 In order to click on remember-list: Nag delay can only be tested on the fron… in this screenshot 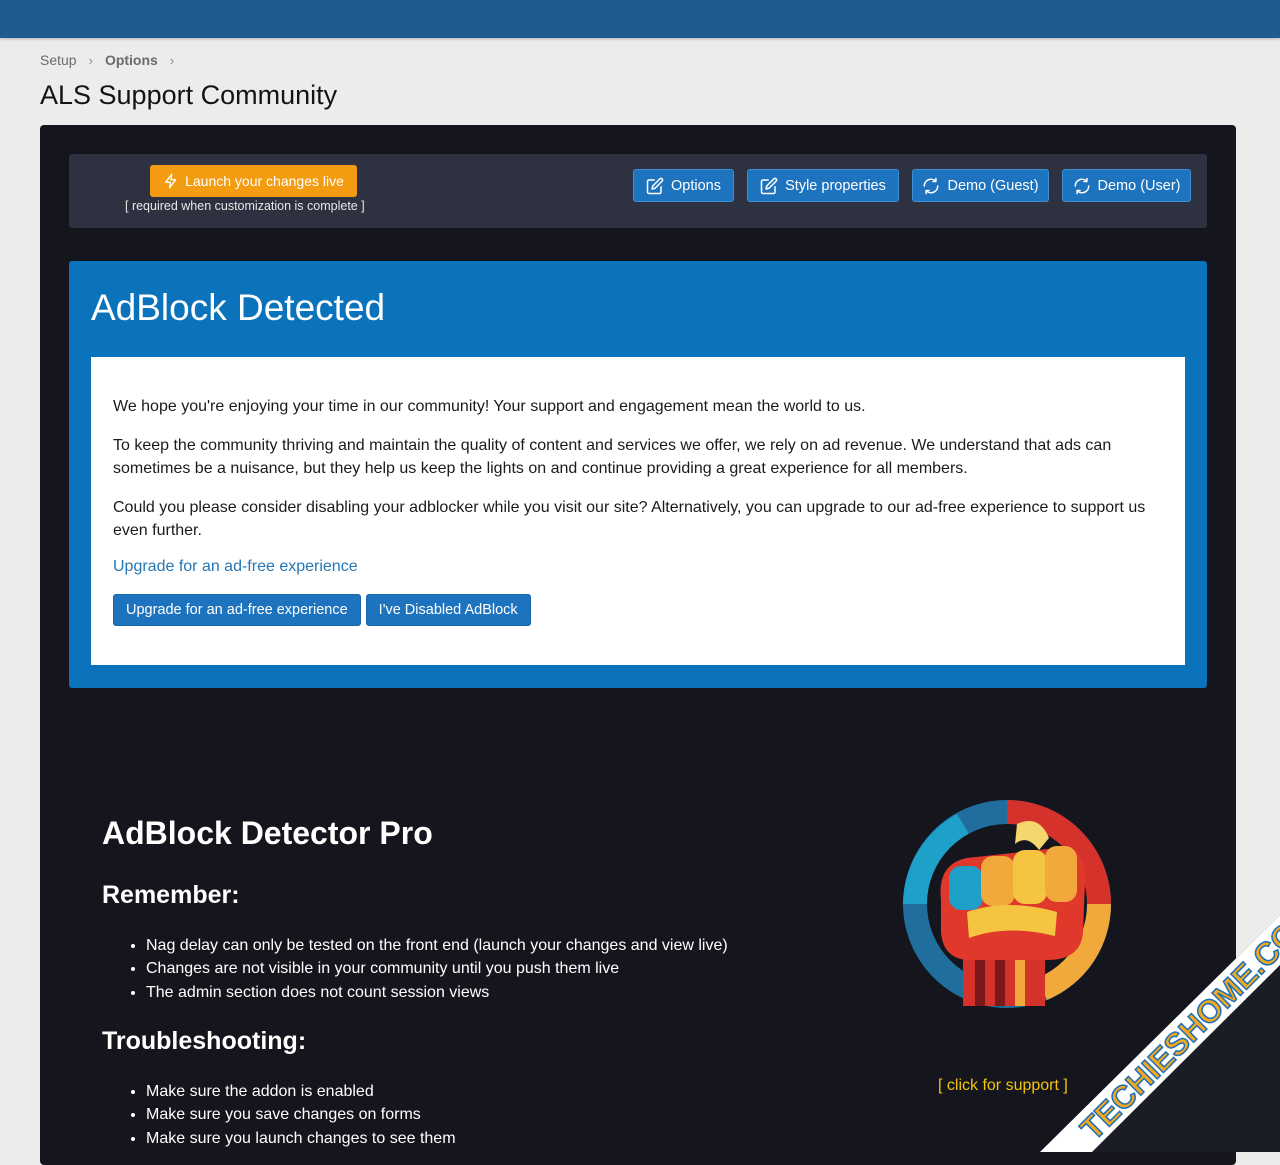, I will do `click(415, 969)`.